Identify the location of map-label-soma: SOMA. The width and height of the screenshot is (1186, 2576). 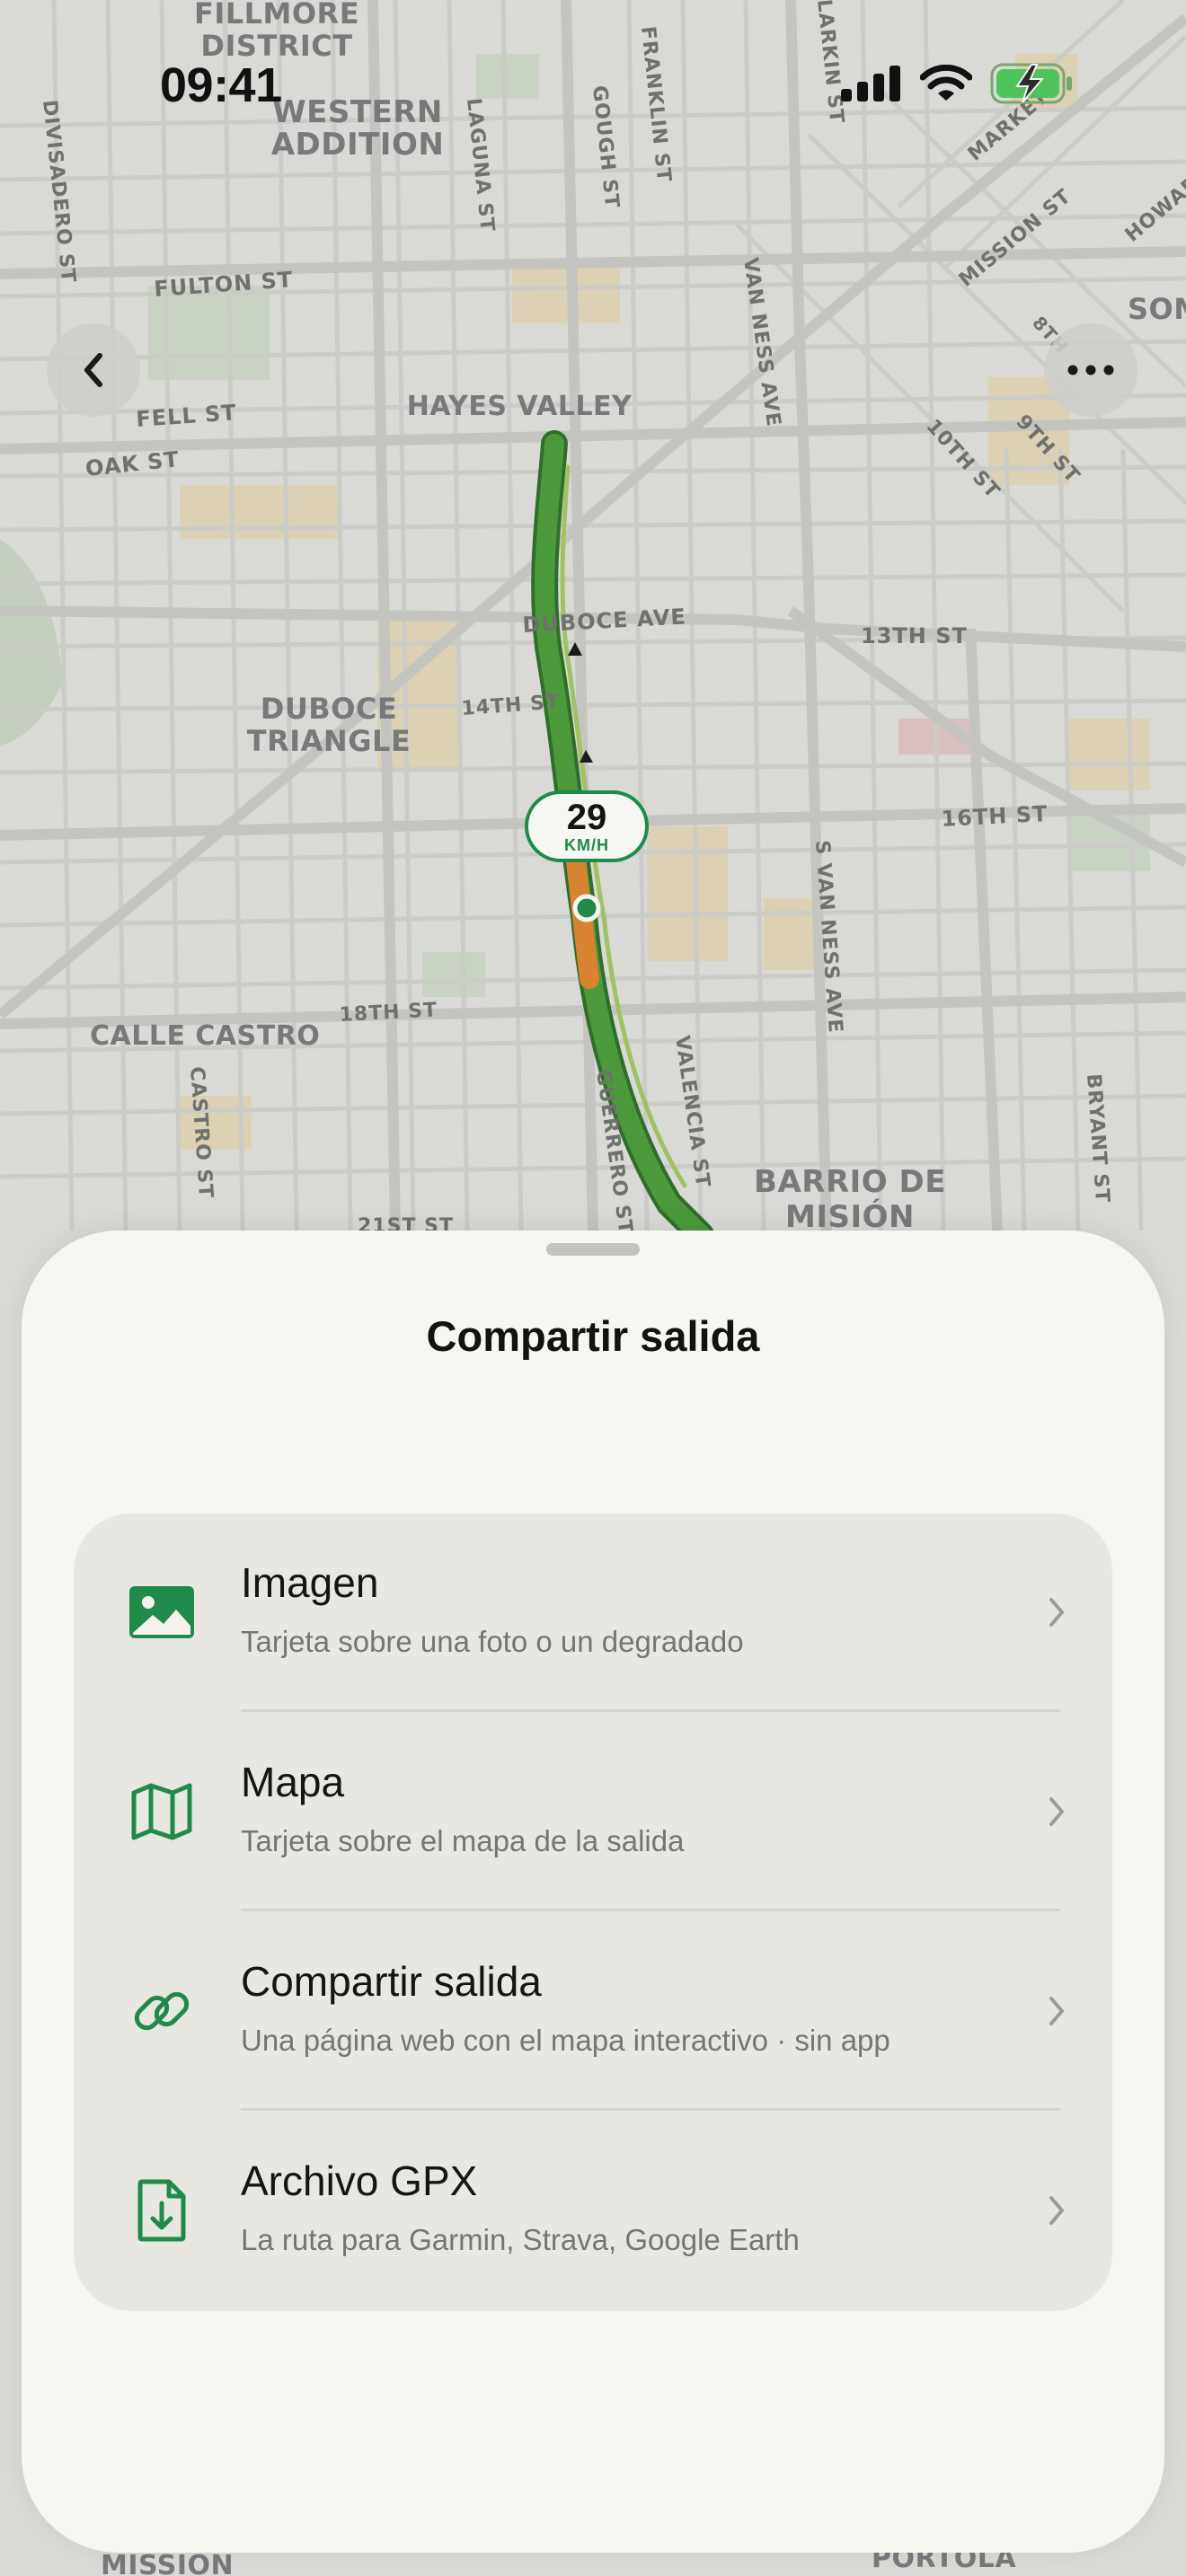
(1157, 309).